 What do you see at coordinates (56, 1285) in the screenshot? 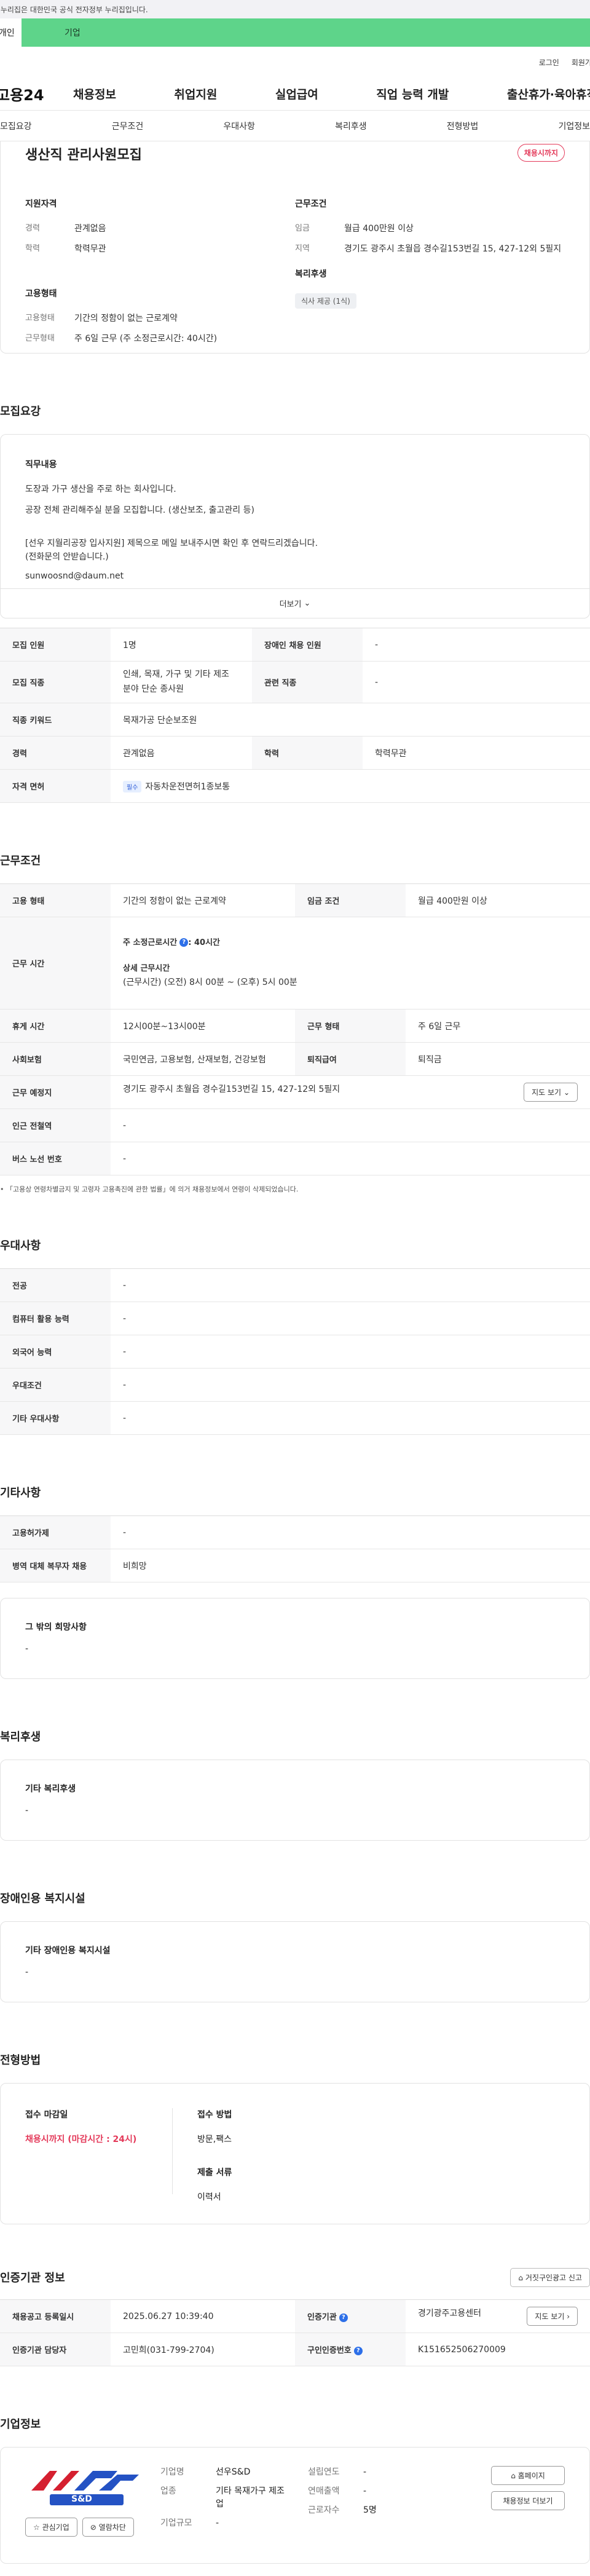
I see `row-label: 전공` at bounding box center [56, 1285].